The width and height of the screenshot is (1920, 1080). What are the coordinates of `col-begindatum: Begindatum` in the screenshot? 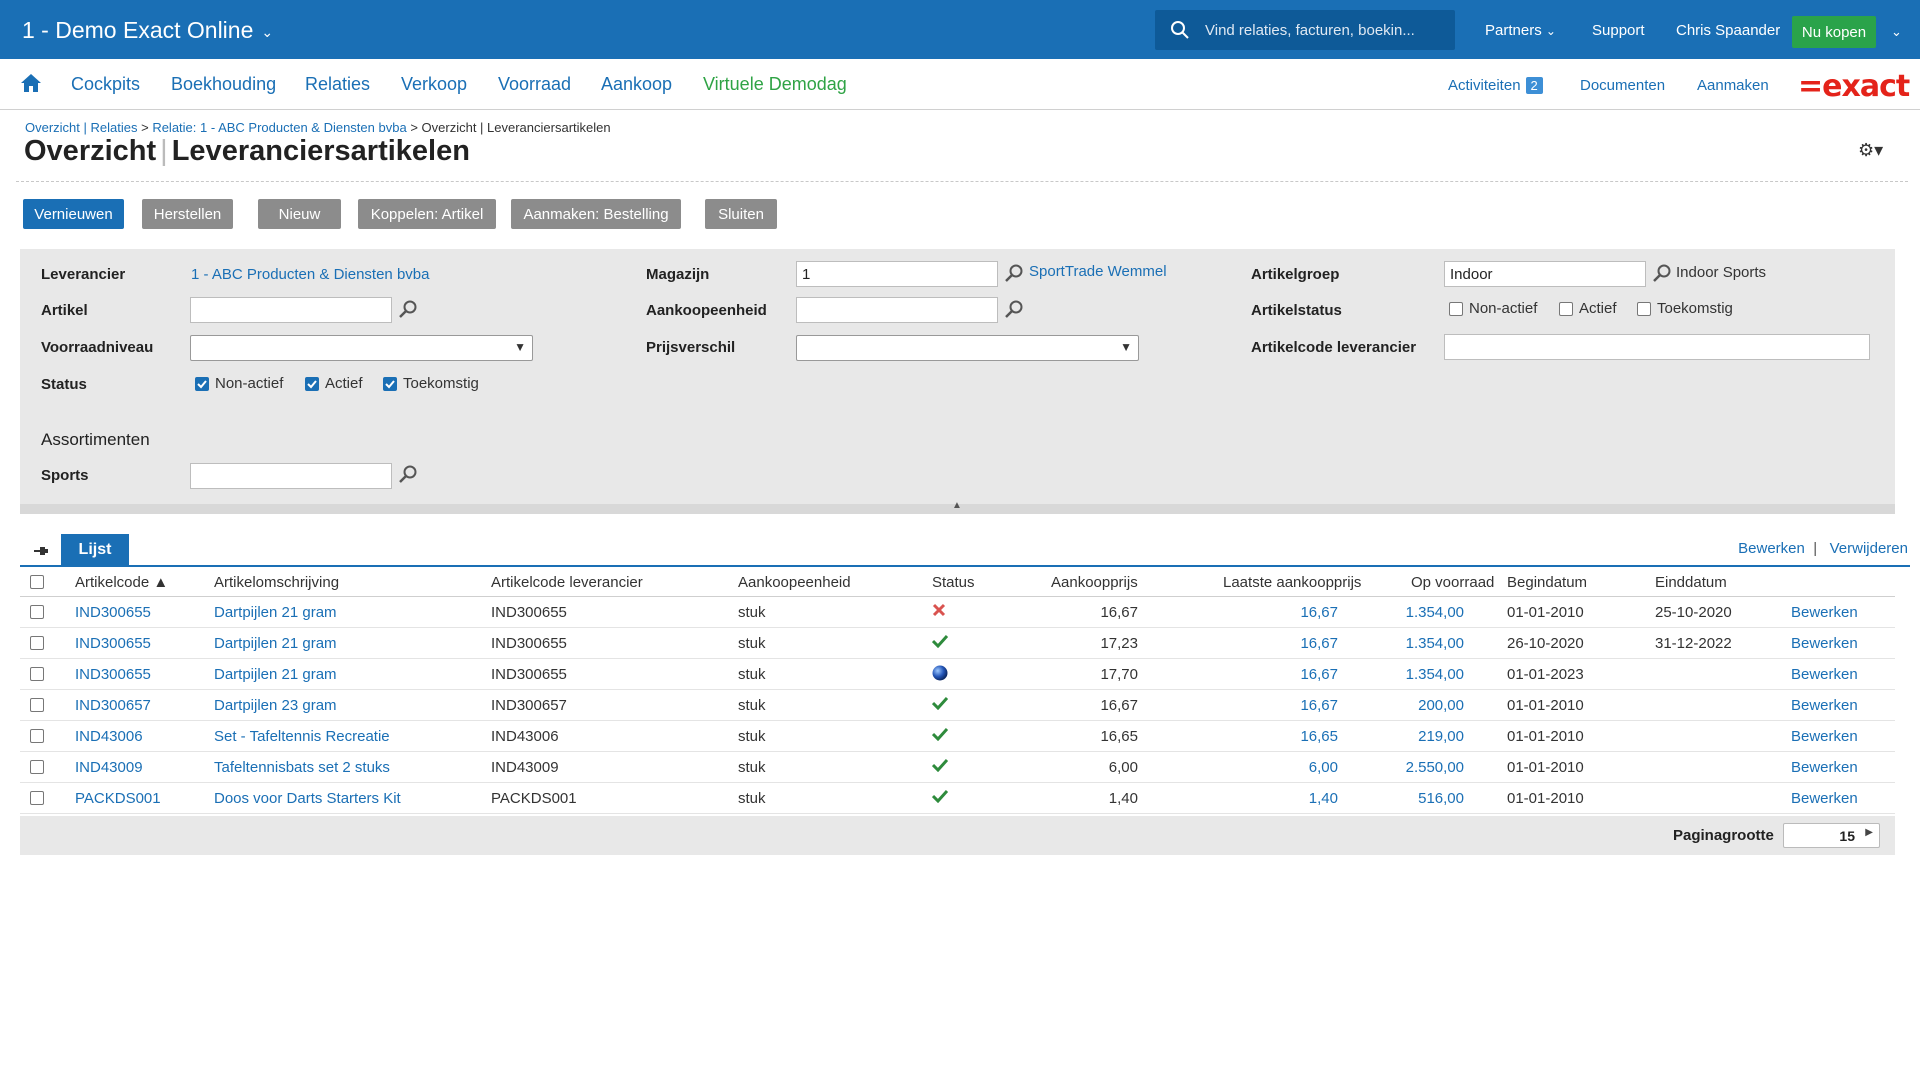 It's located at (1547, 582).